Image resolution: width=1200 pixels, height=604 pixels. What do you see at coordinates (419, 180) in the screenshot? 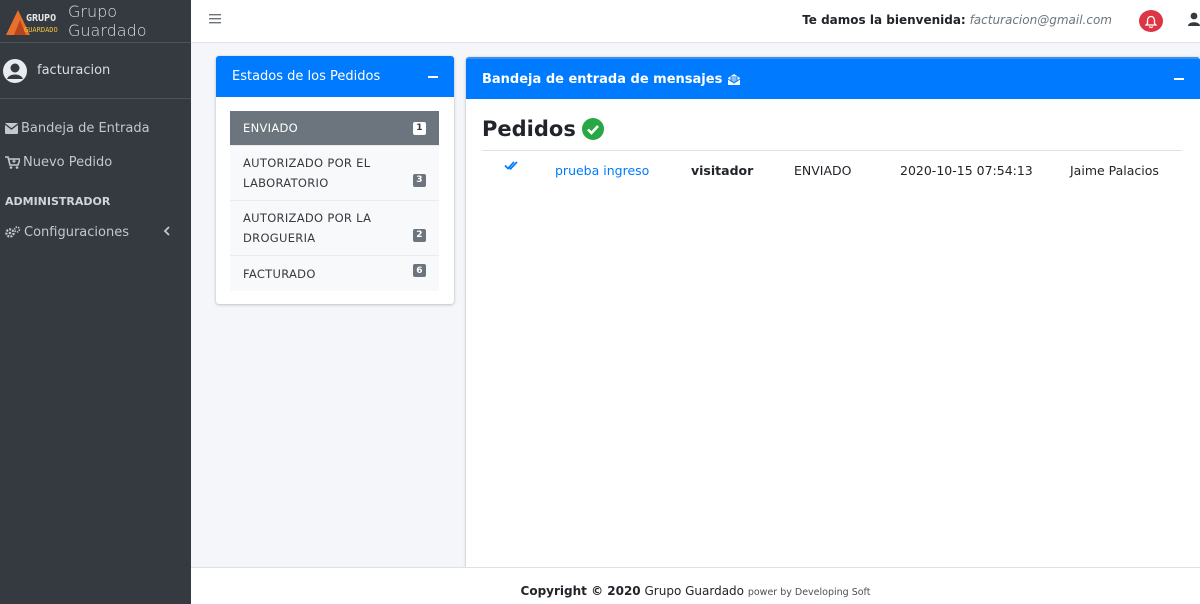
I see `estado-count-badge: 3` at bounding box center [419, 180].